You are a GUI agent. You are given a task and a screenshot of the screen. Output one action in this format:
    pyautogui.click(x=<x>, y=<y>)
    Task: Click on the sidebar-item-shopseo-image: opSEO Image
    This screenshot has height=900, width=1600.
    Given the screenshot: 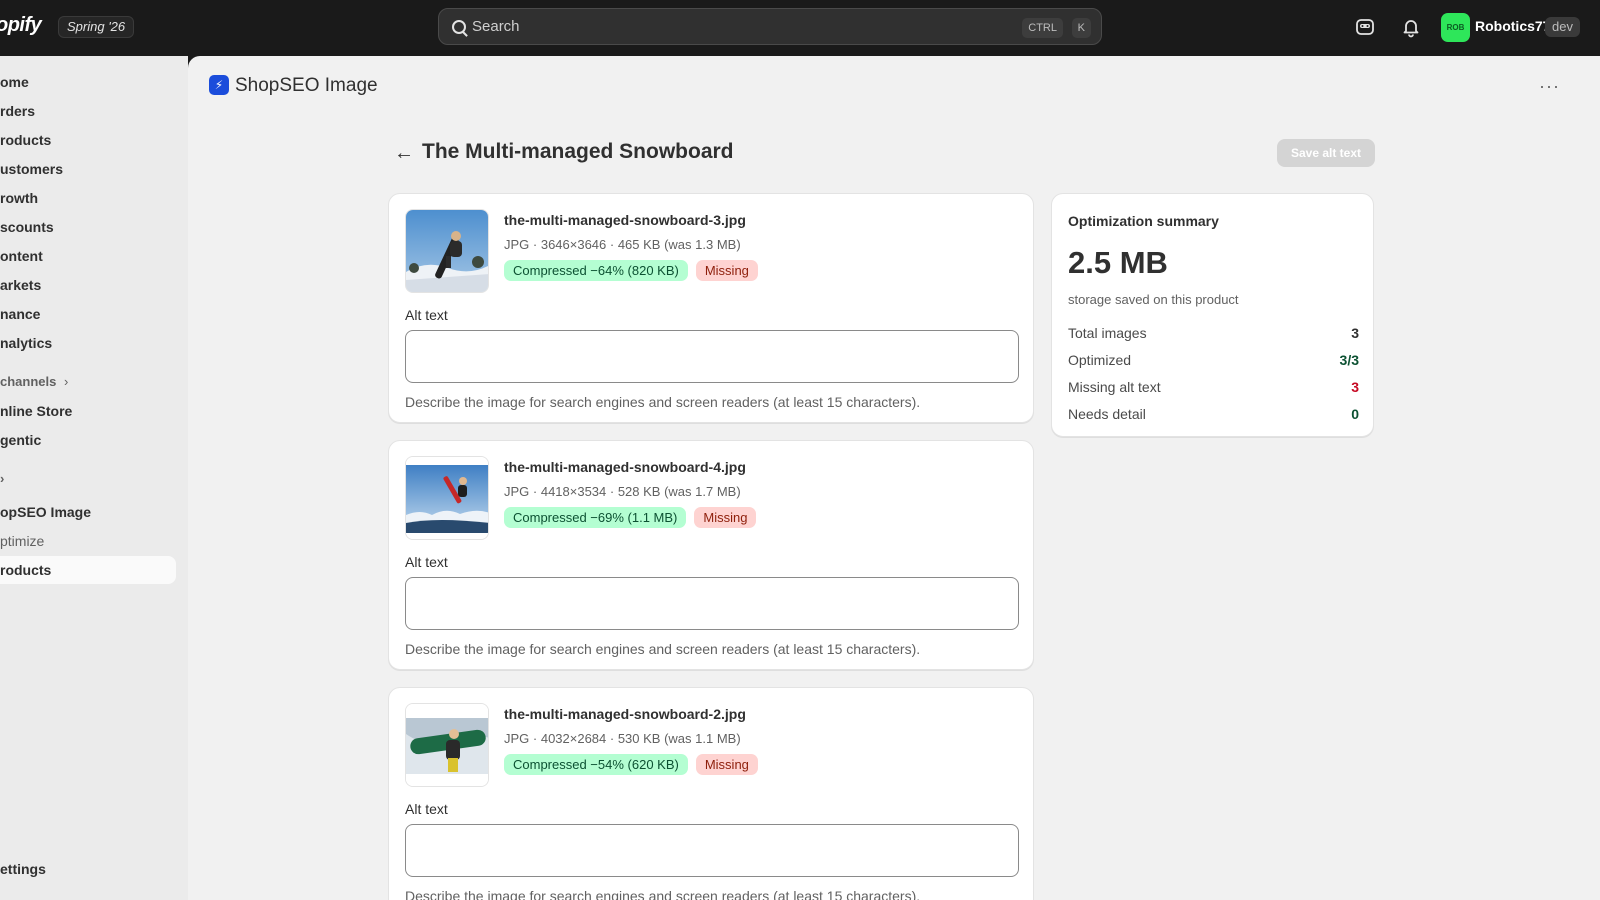 What is the action you would take?
    pyautogui.click(x=45, y=512)
    